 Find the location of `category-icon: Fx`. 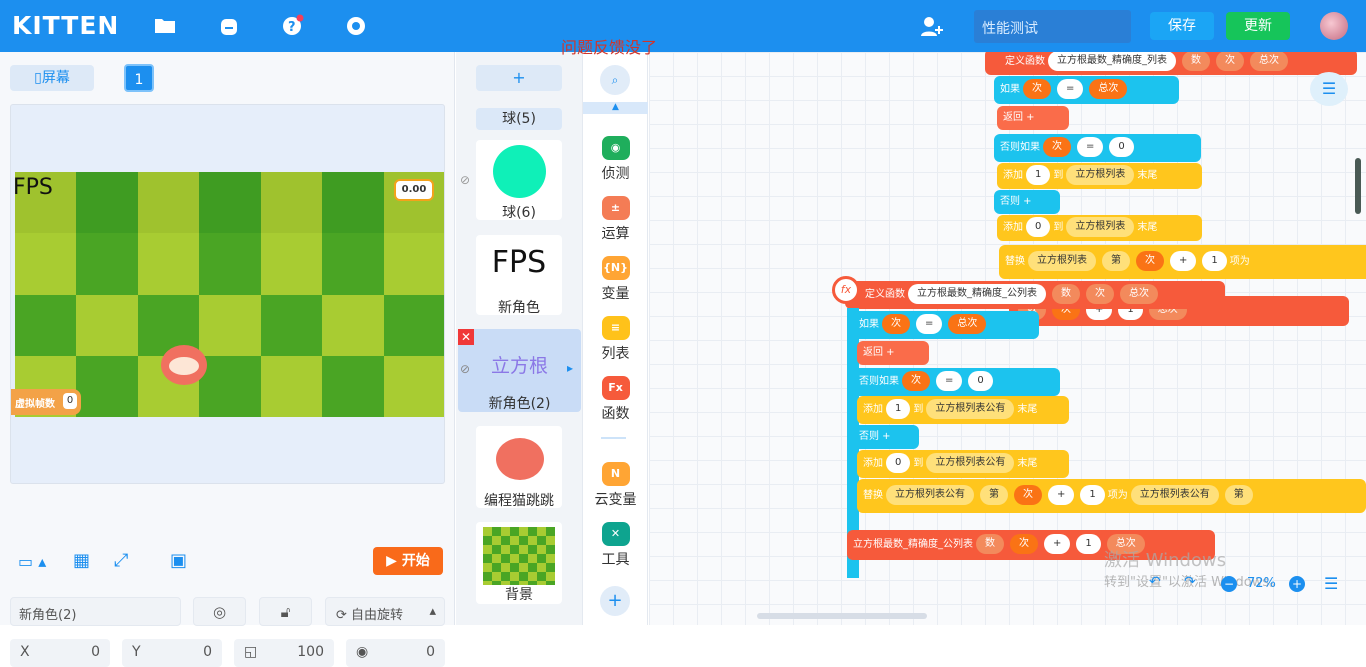

category-icon: Fx is located at coordinates (615, 388).